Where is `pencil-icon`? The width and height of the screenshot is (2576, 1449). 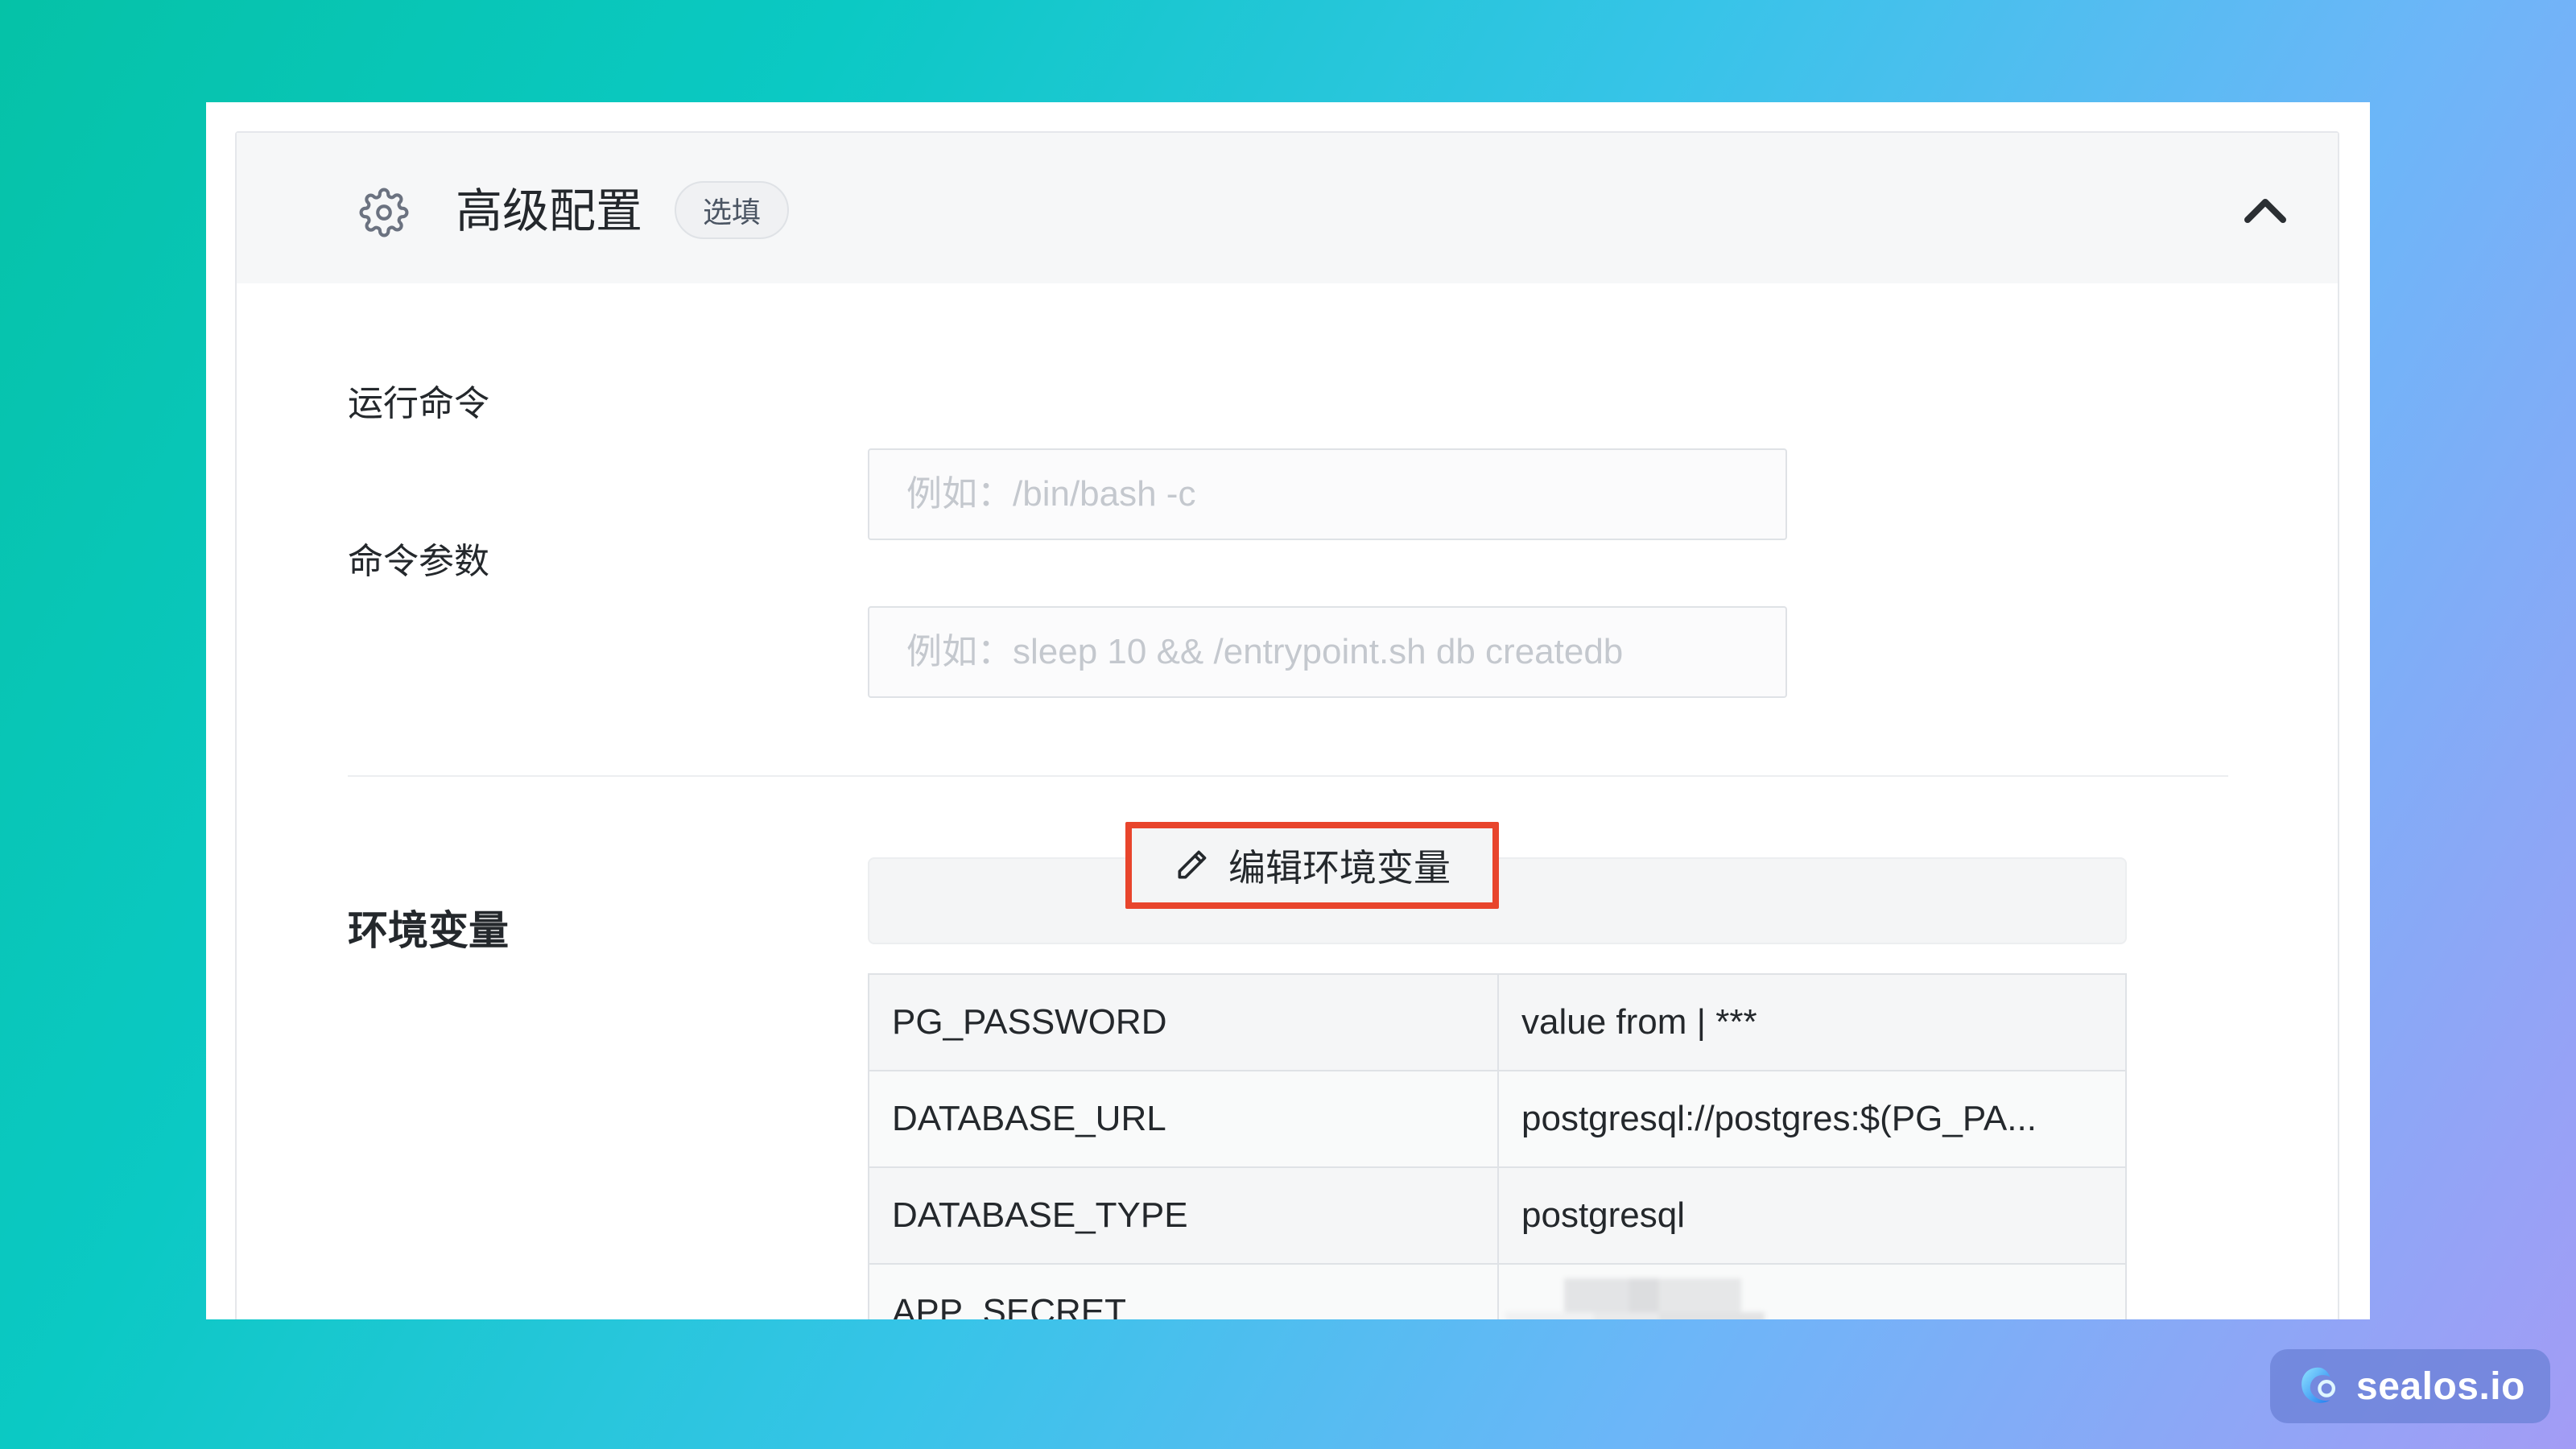
pencil-icon is located at coordinates (1192, 864).